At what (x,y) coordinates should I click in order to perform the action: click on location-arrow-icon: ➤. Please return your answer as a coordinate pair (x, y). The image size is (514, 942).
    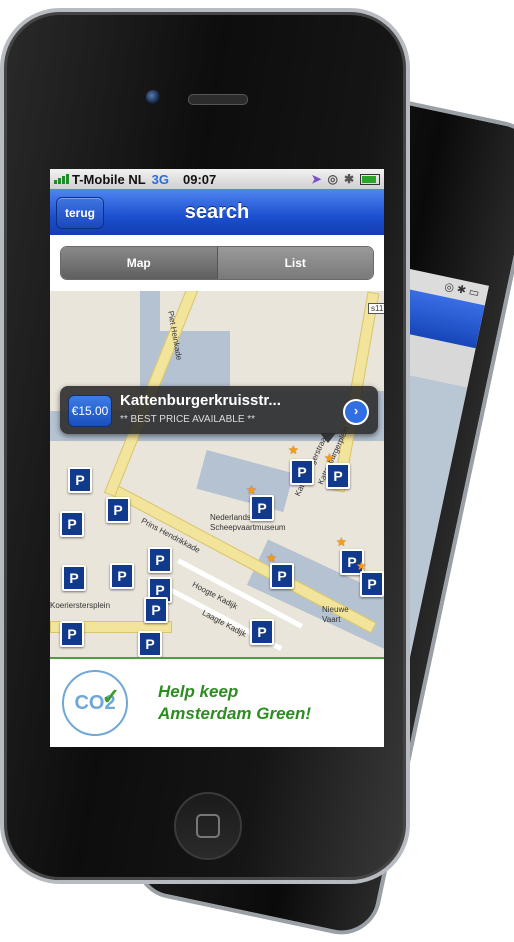
    Looking at the image, I should click on (316, 179).